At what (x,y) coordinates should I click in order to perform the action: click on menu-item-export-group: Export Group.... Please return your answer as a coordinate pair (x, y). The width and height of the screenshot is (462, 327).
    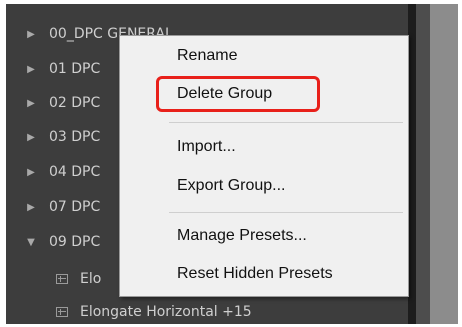
    Looking at the image, I should click on (231, 186).